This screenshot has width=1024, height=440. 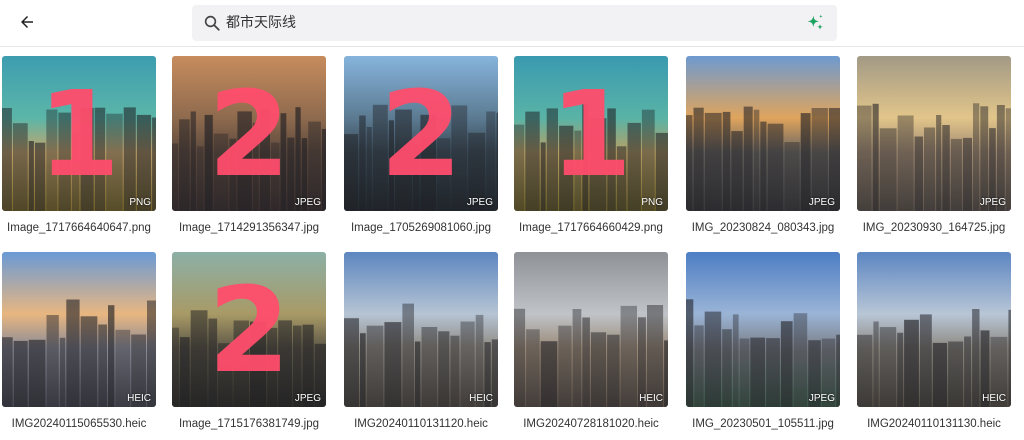 What do you see at coordinates (934, 228) in the screenshot?
I see `photo-filename: IMG_20230930_164725.jpg` at bounding box center [934, 228].